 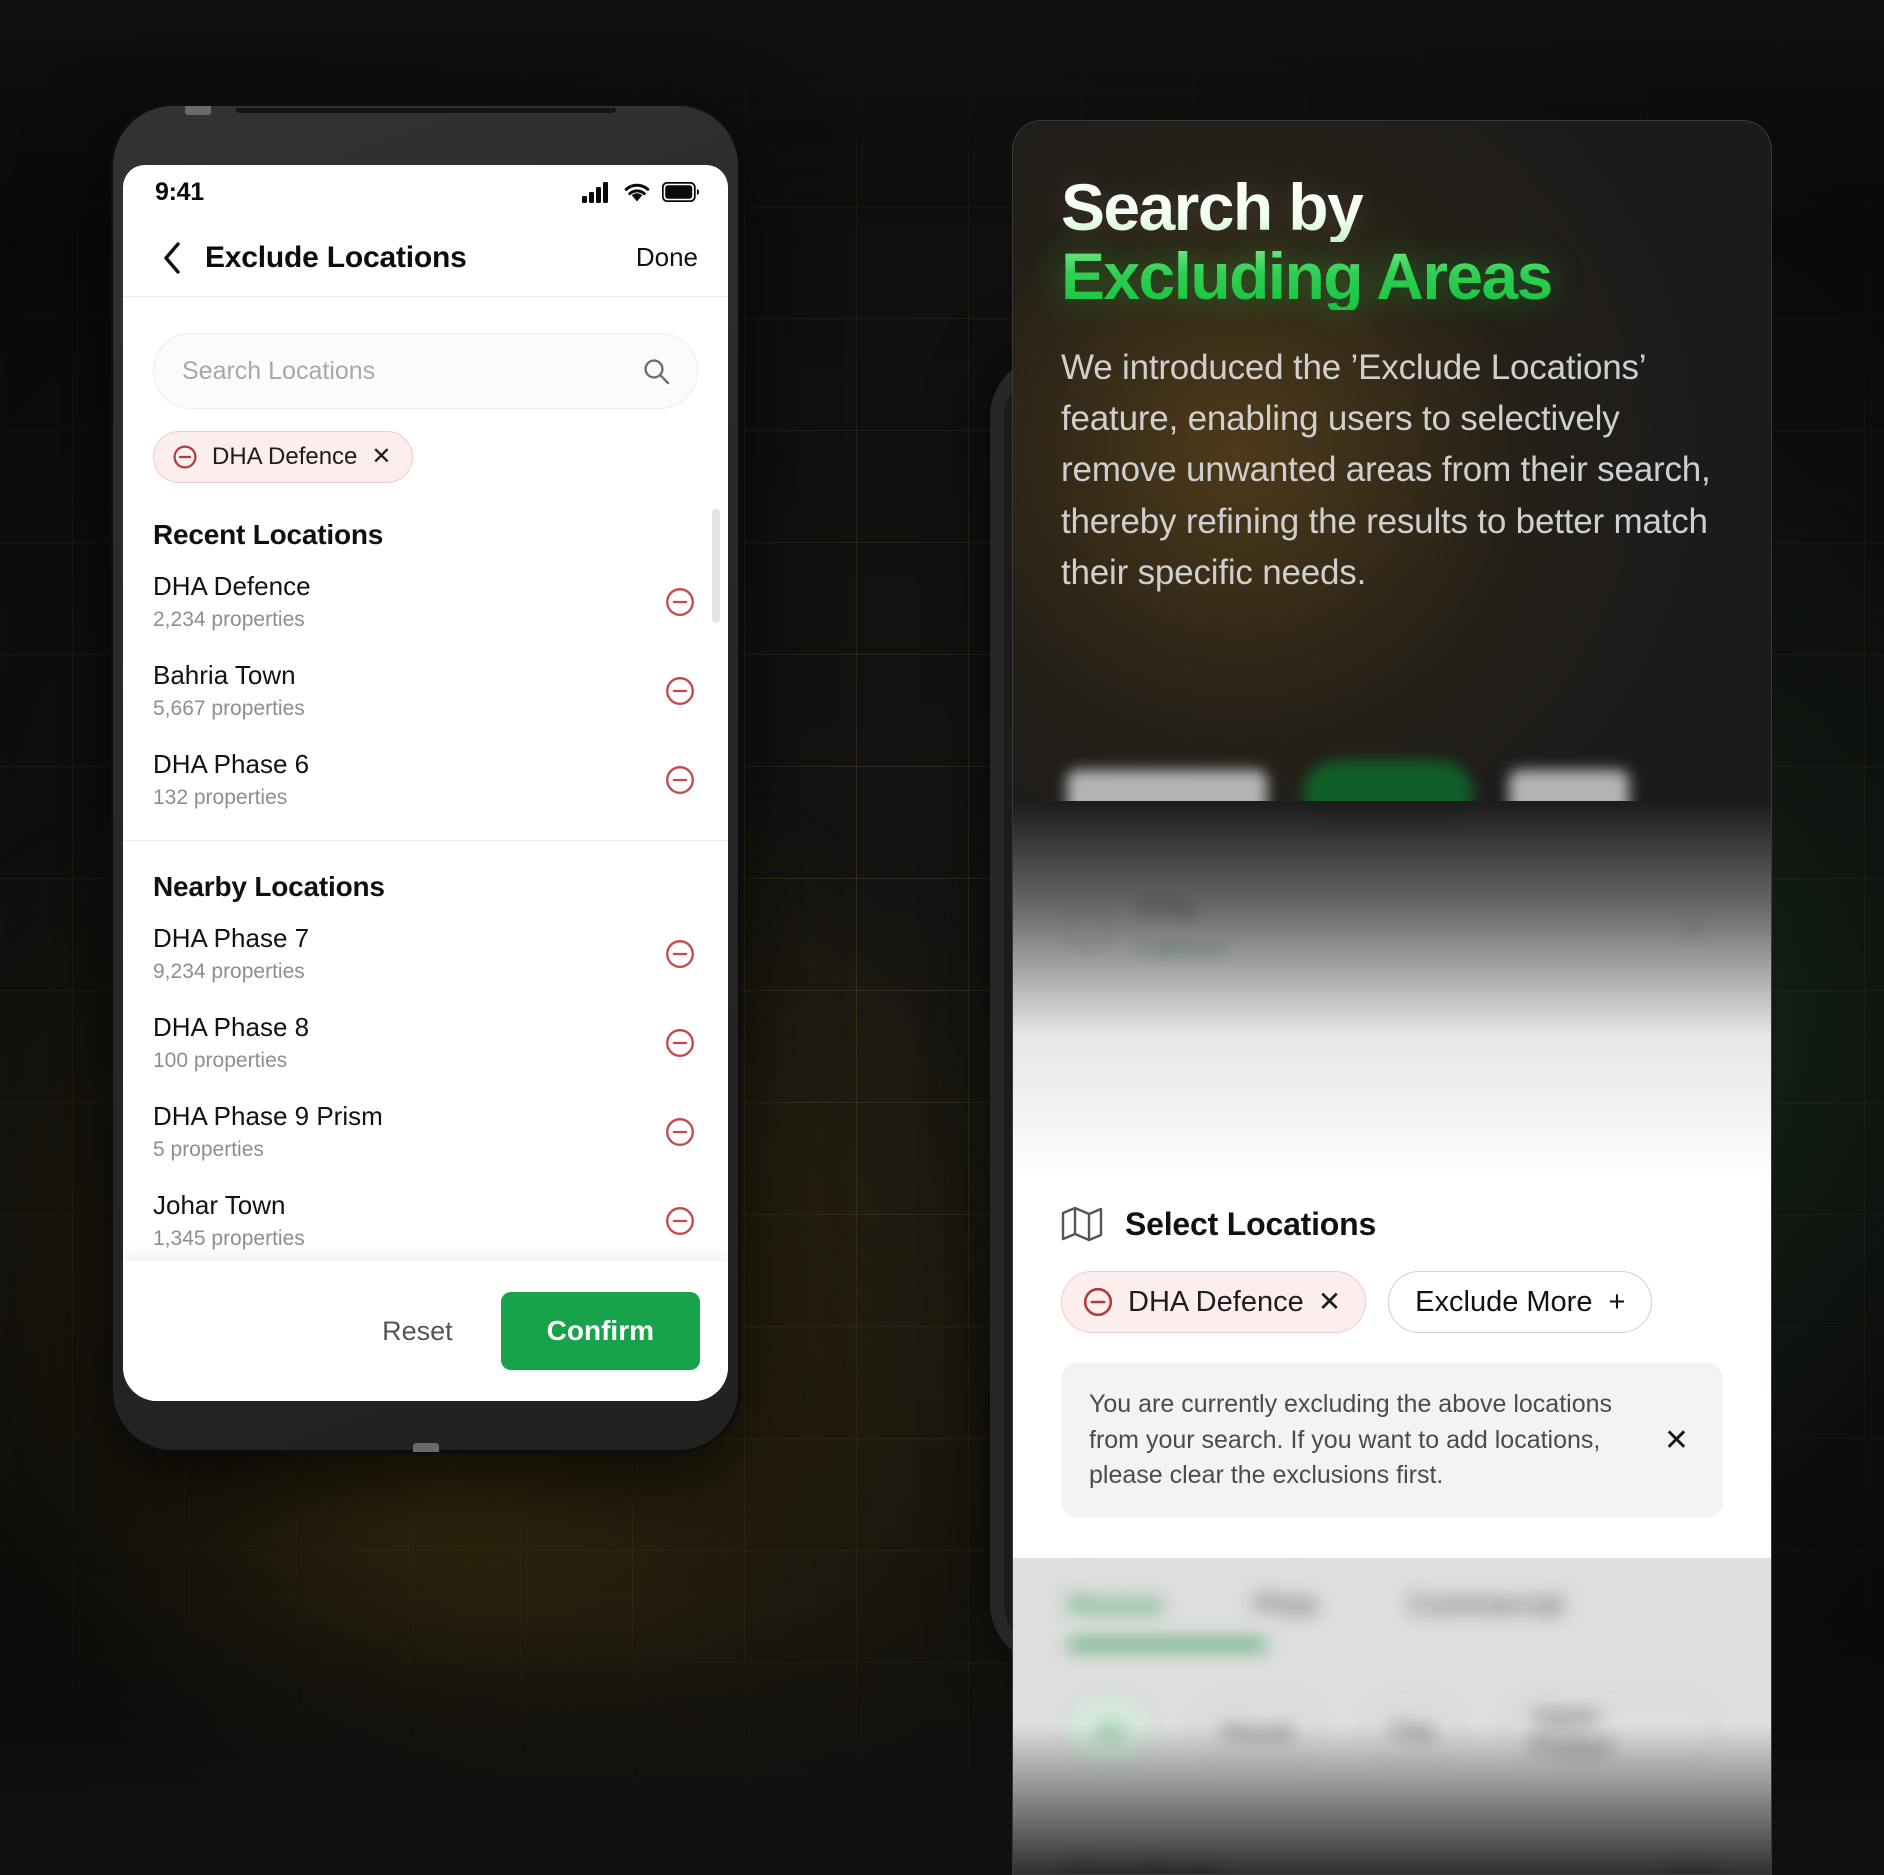 I want to click on blurred-tabs: Homes Plots Commercial, so click(x=1392, y=1605).